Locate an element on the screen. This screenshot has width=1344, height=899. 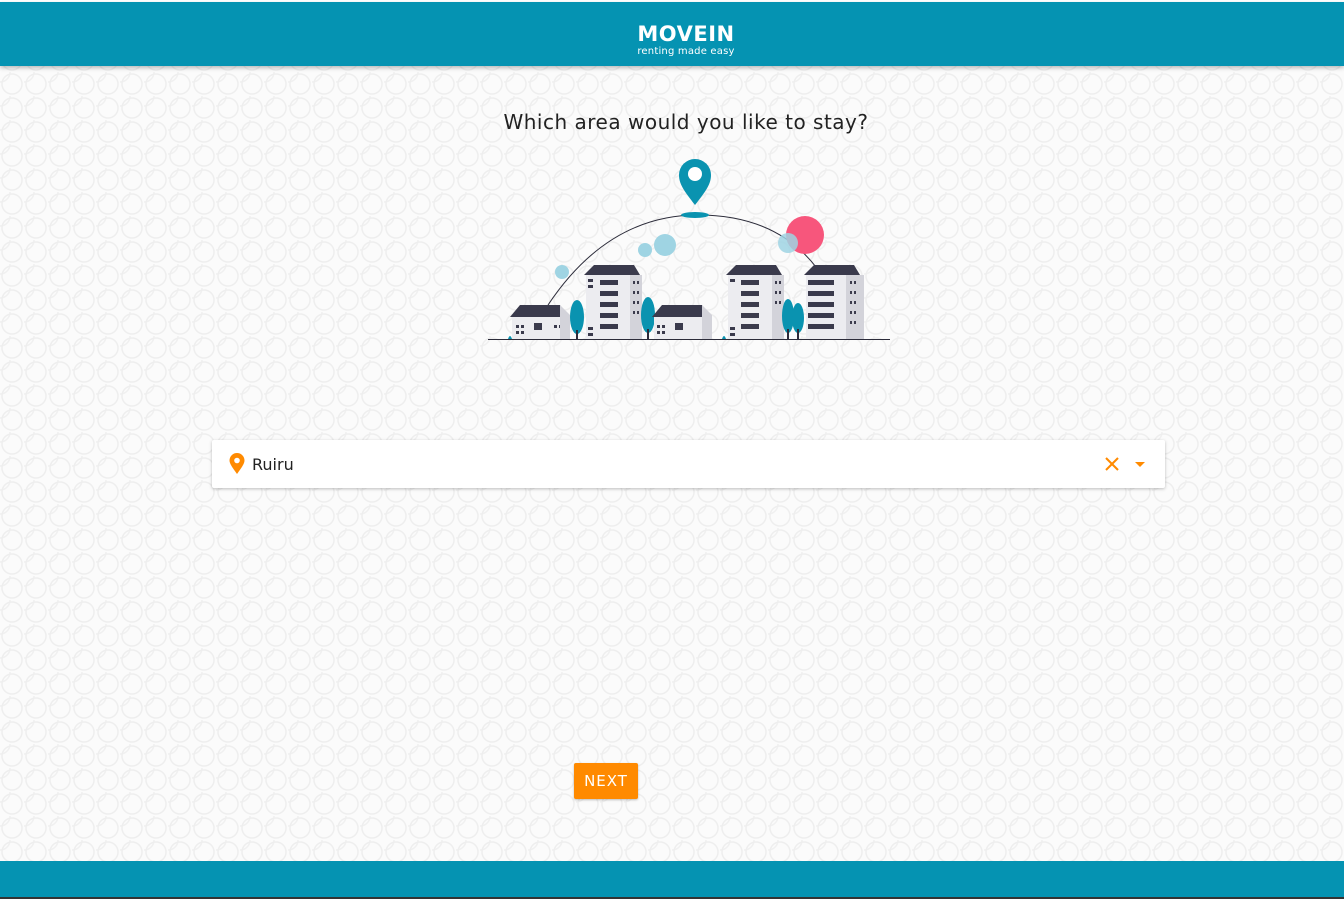
movein-logo: MOVEIN renting made easy is located at coordinates (686, 42).